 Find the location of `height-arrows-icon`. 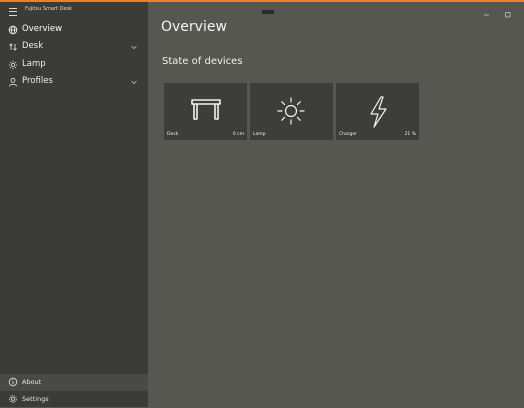

height-arrows-icon is located at coordinates (13, 47).